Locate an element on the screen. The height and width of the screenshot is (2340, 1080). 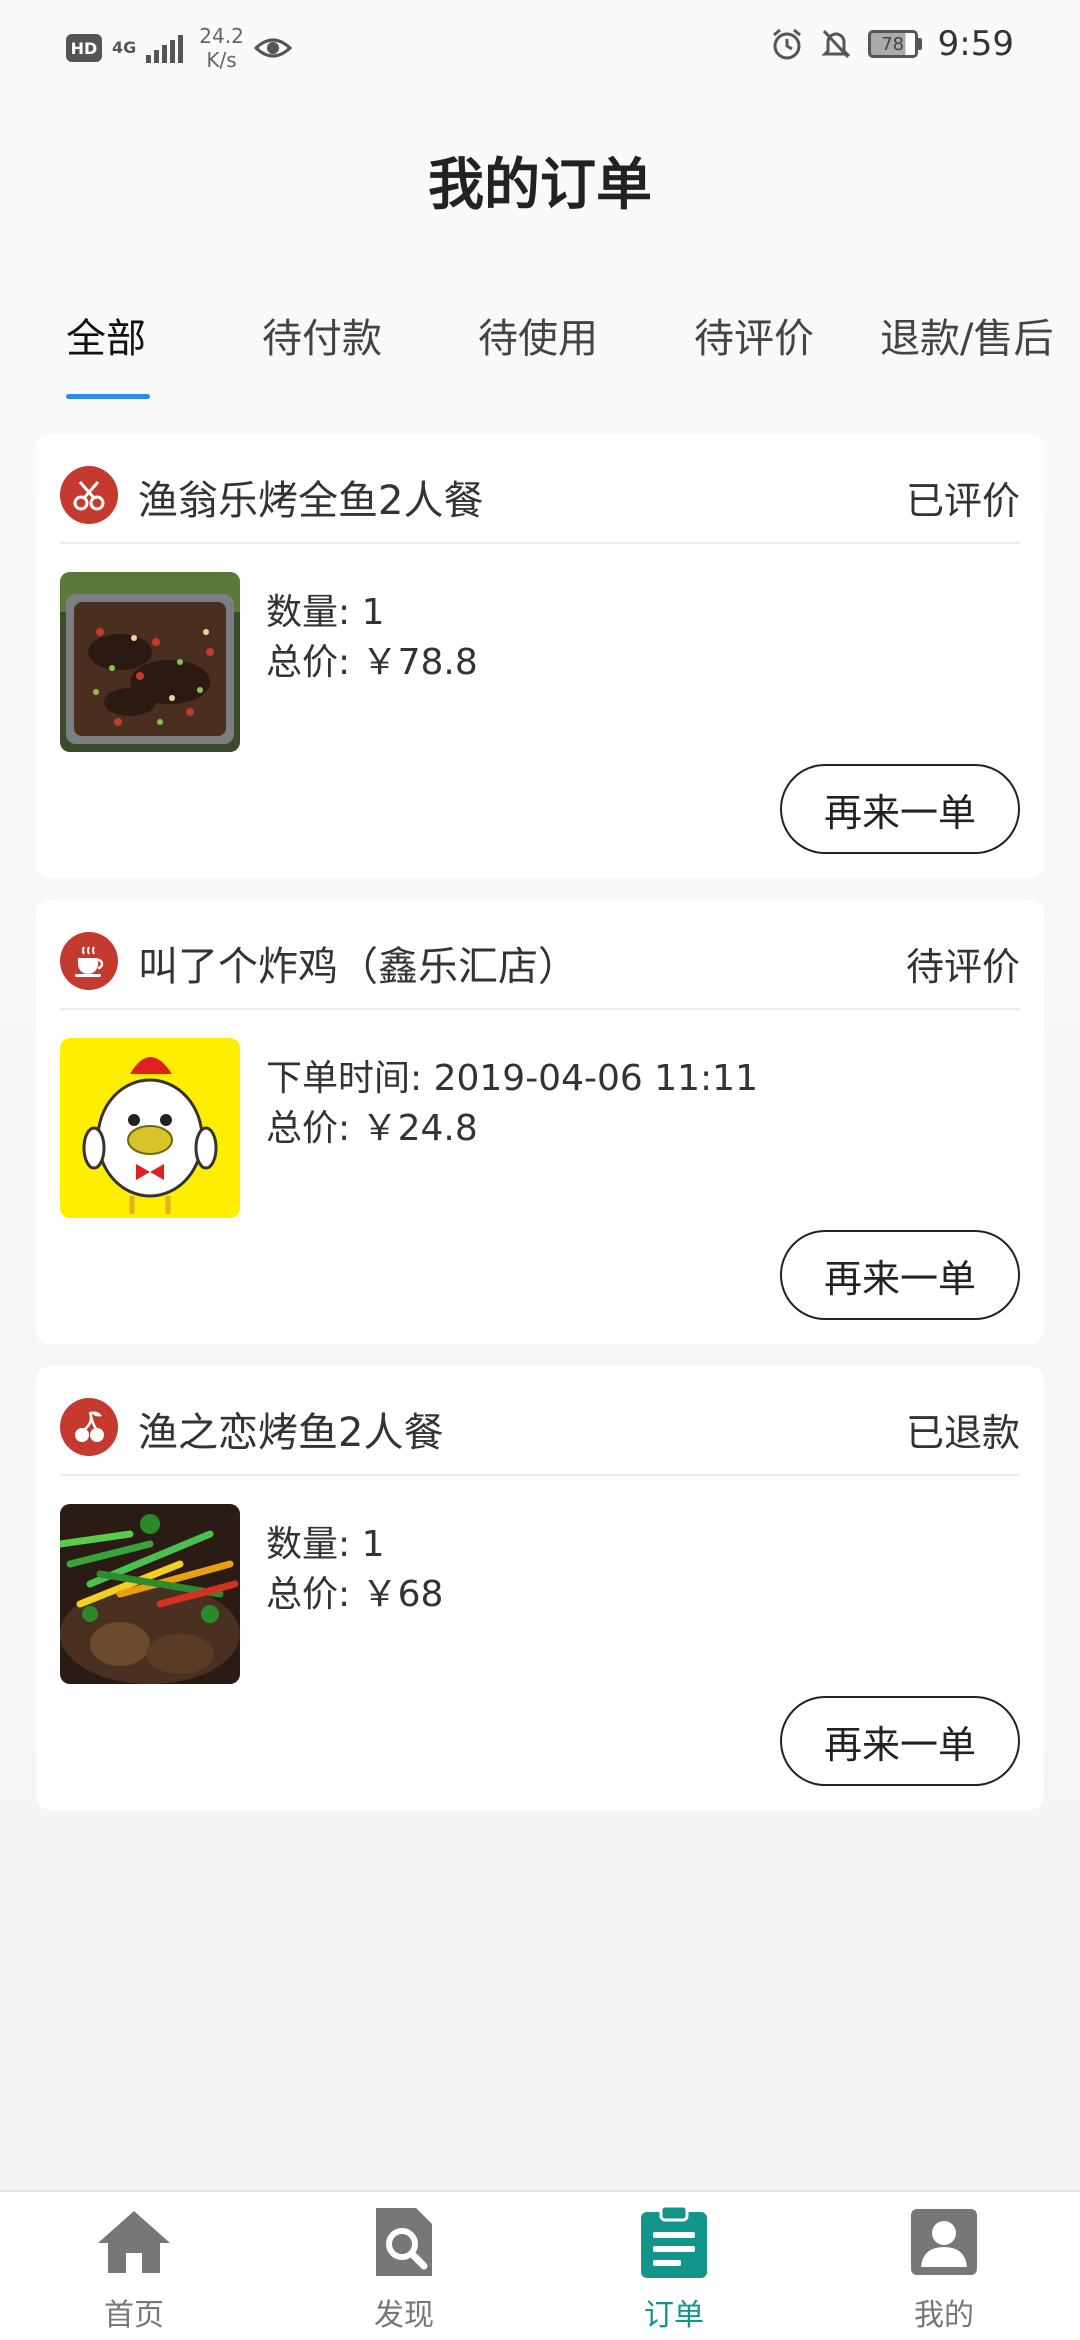
status-bar: HD 4G 24.2 K/s 78 9:59 is located at coordinates (540, 45).